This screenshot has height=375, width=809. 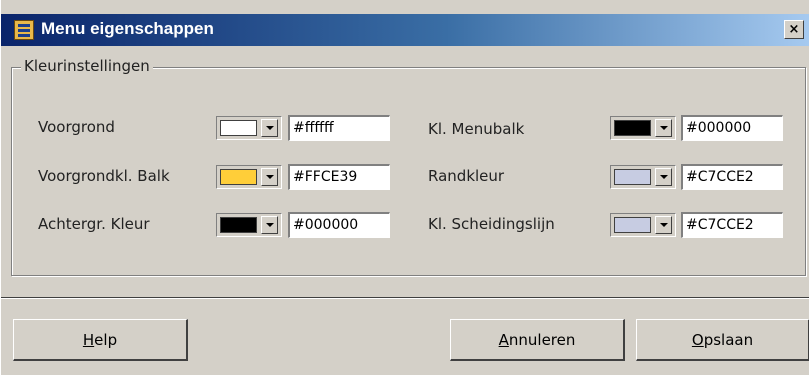 What do you see at coordinates (87, 66) in the screenshot?
I see `group-title: Kleurinstellingen` at bounding box center [87, 66].